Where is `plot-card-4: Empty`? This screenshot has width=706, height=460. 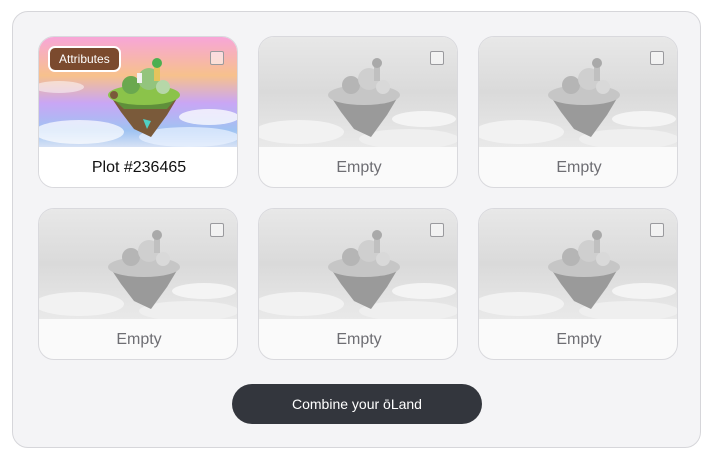
plot-card-4: Empty is located at coordinates (138, 284).